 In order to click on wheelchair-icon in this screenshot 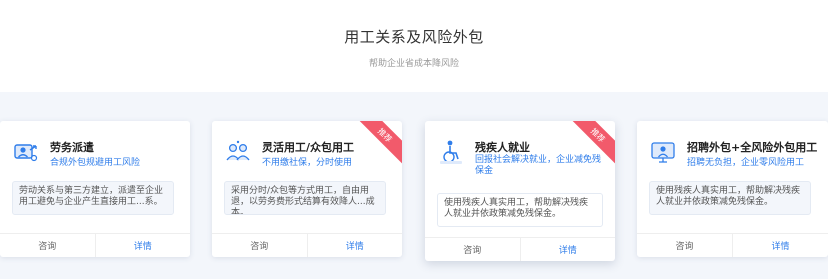, I will do `click(451, 152)`.